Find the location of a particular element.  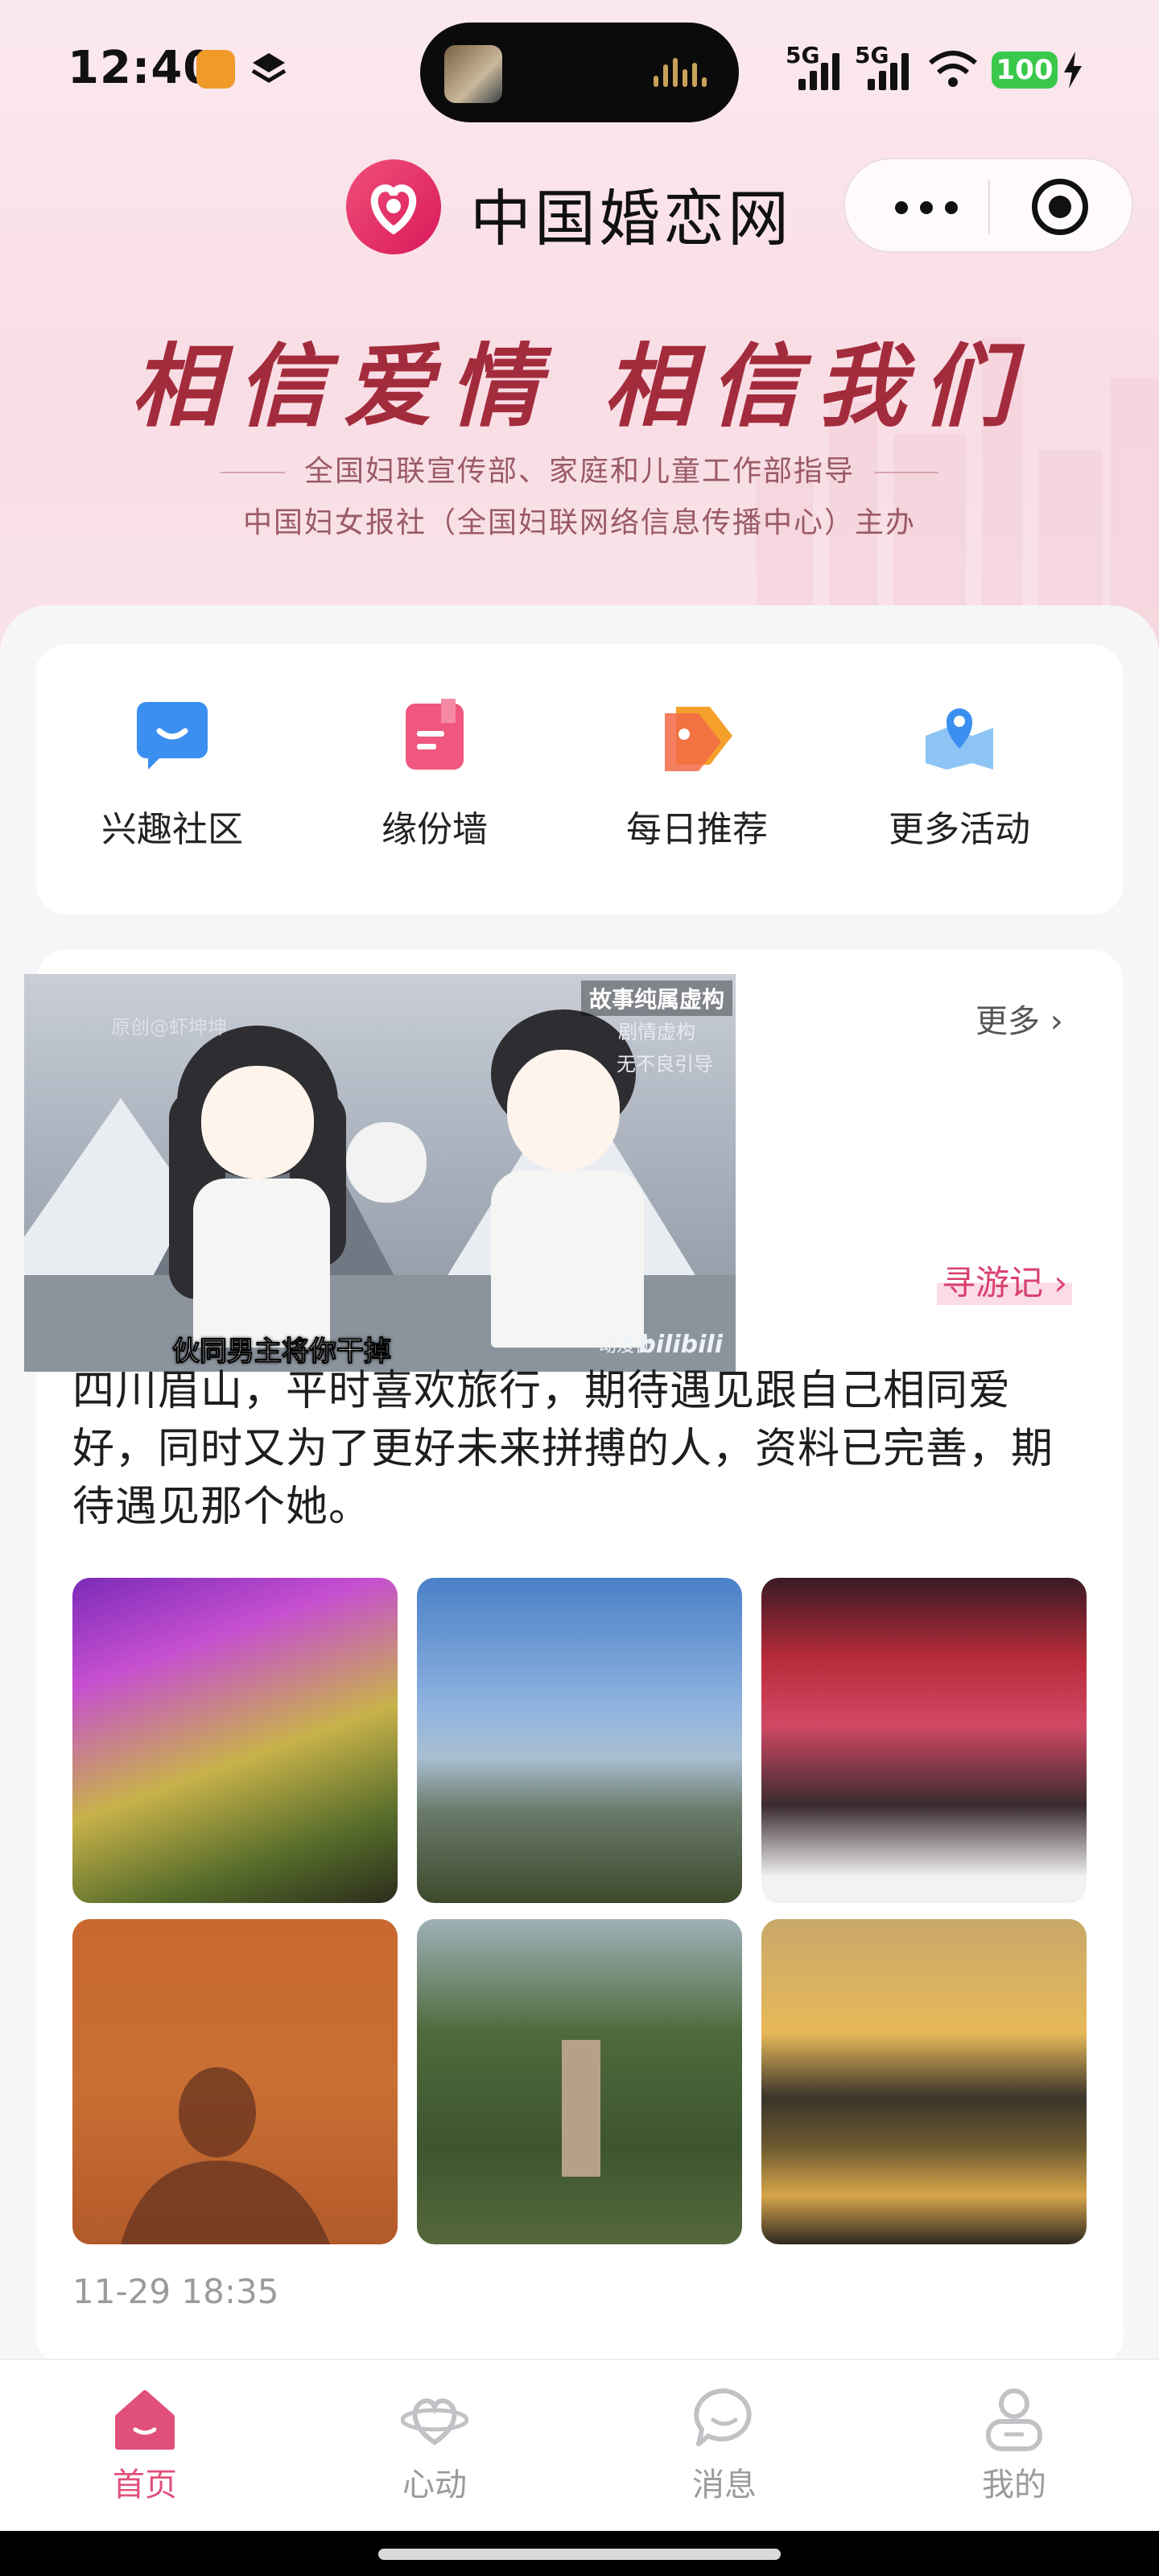

audio-wave-icon is located at coordinates (682, 75).